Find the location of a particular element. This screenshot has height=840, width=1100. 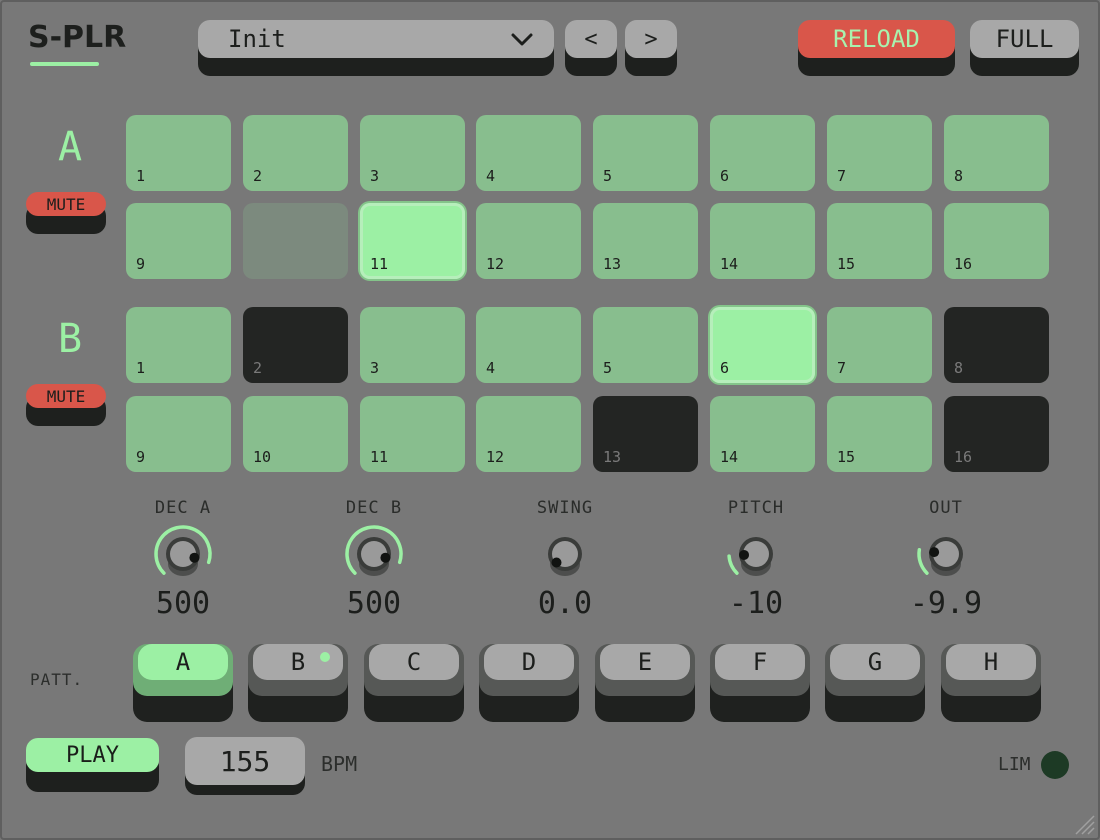

bpm-field: 155 is located at coordinates (245, 766).